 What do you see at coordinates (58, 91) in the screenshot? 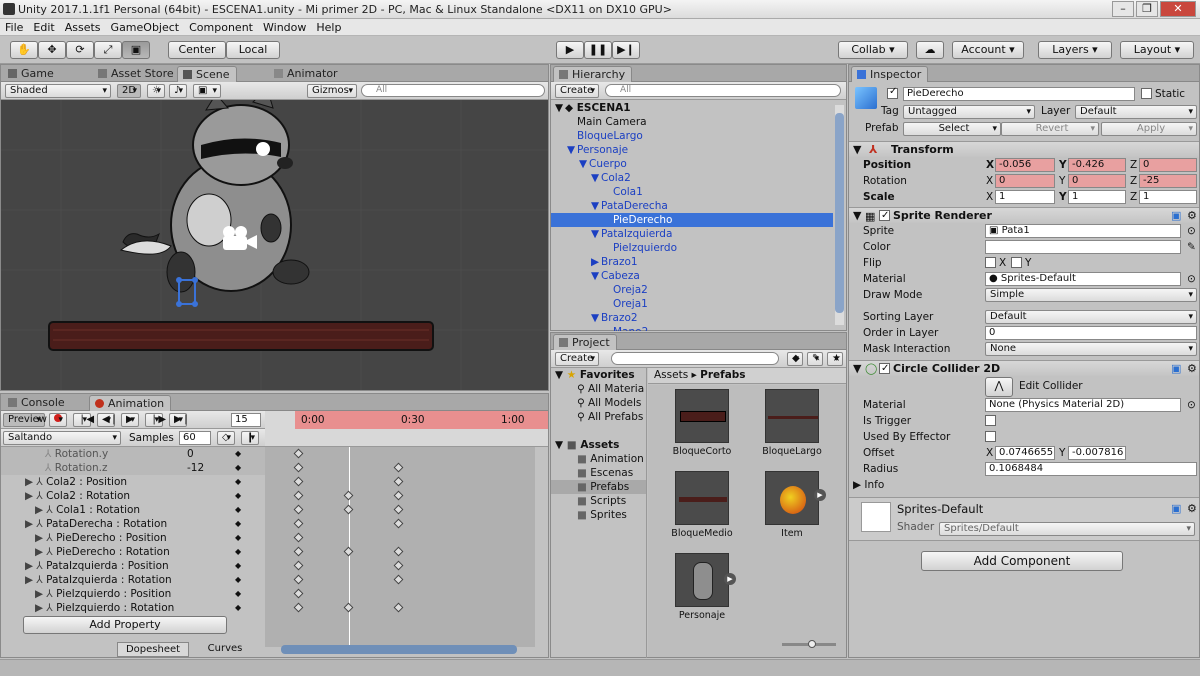
I see `shading-mode-dropdown: Shaded` at bounding box center [58, 91].